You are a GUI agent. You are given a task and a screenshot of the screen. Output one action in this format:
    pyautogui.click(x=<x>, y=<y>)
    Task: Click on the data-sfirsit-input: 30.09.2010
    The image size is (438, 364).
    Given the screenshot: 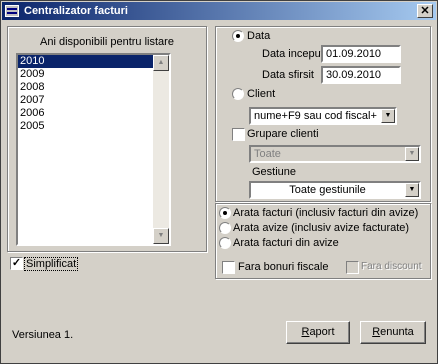 What is the action you would take?
    pyautogui.click(x=361, y=75)
    